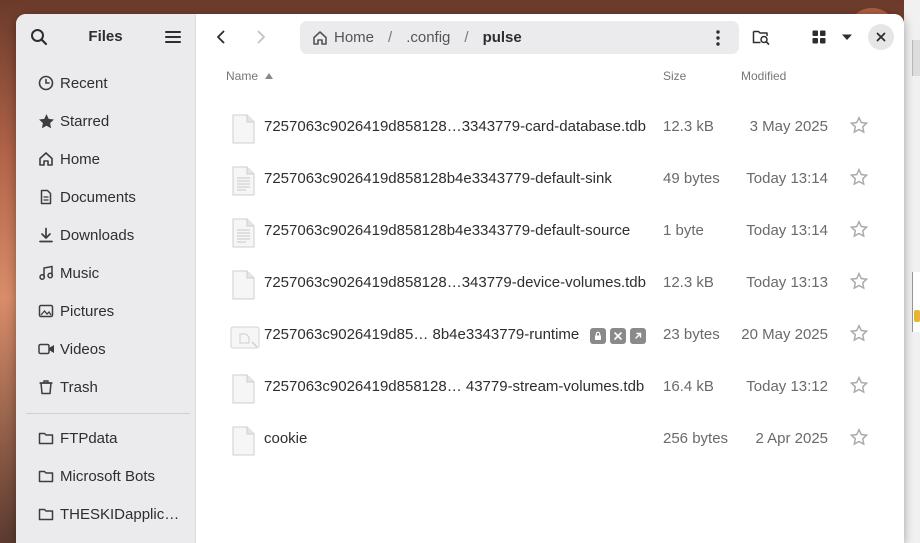  Describe the element at coordinates (108, 413) in the screenshot. I see `sidebar-divider` at that location.